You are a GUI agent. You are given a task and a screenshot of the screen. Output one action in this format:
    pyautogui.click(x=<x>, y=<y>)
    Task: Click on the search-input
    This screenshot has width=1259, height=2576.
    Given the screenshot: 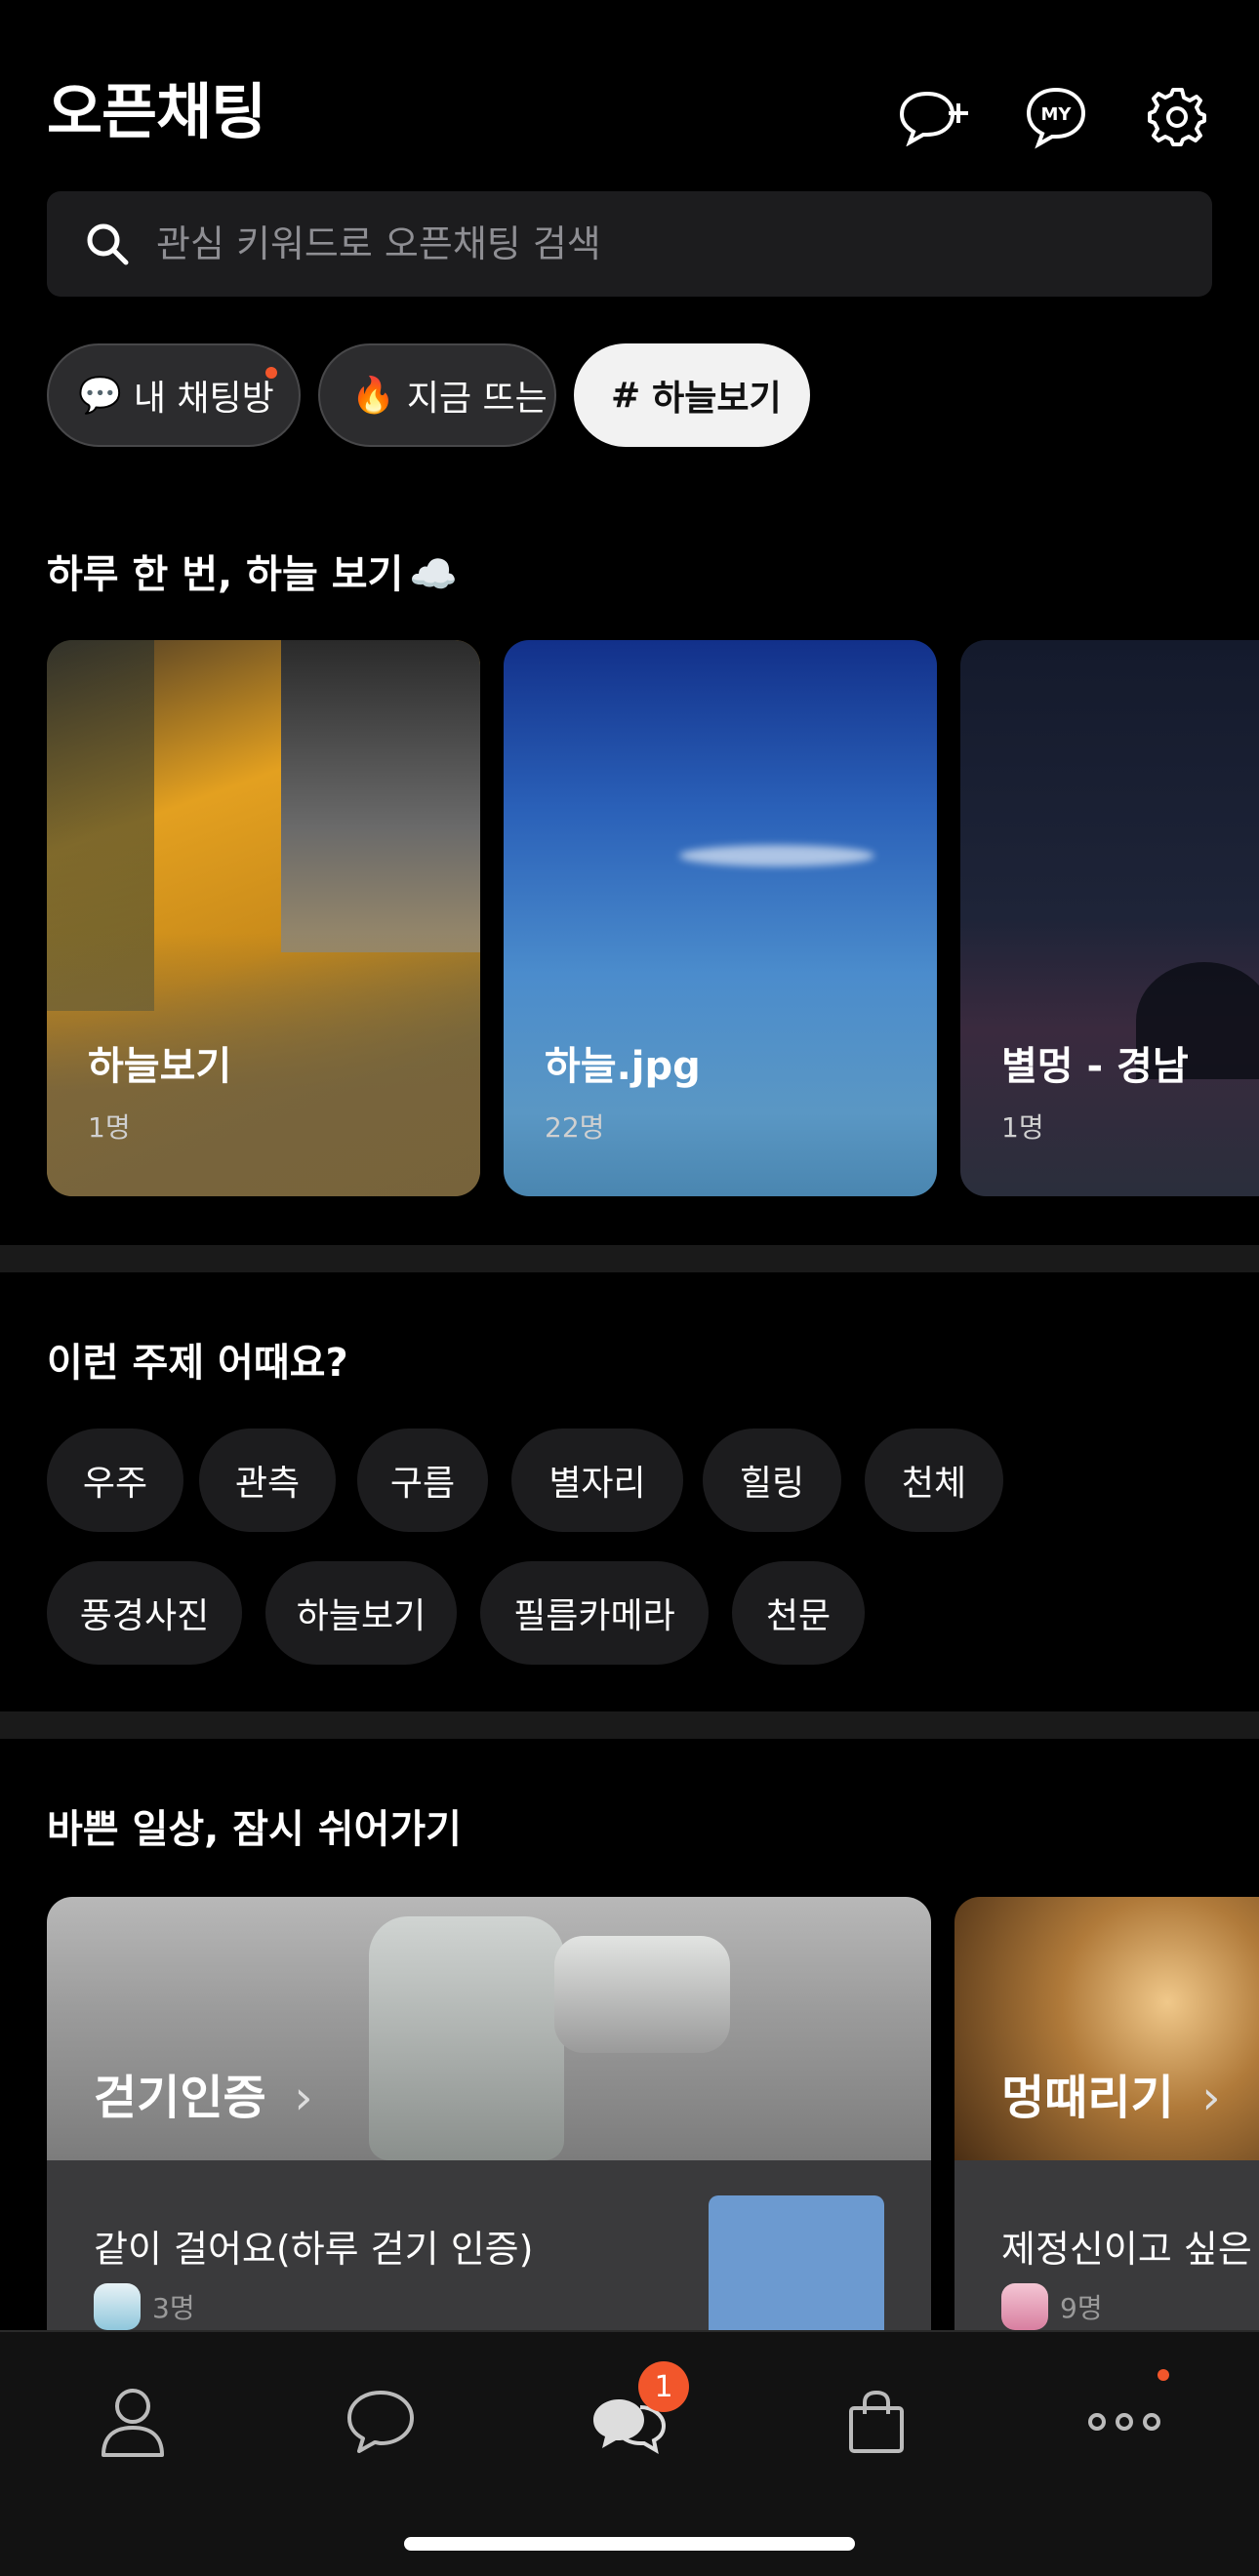 What is the action you would take?
    pyautogui.click(x=595, y=243)
    